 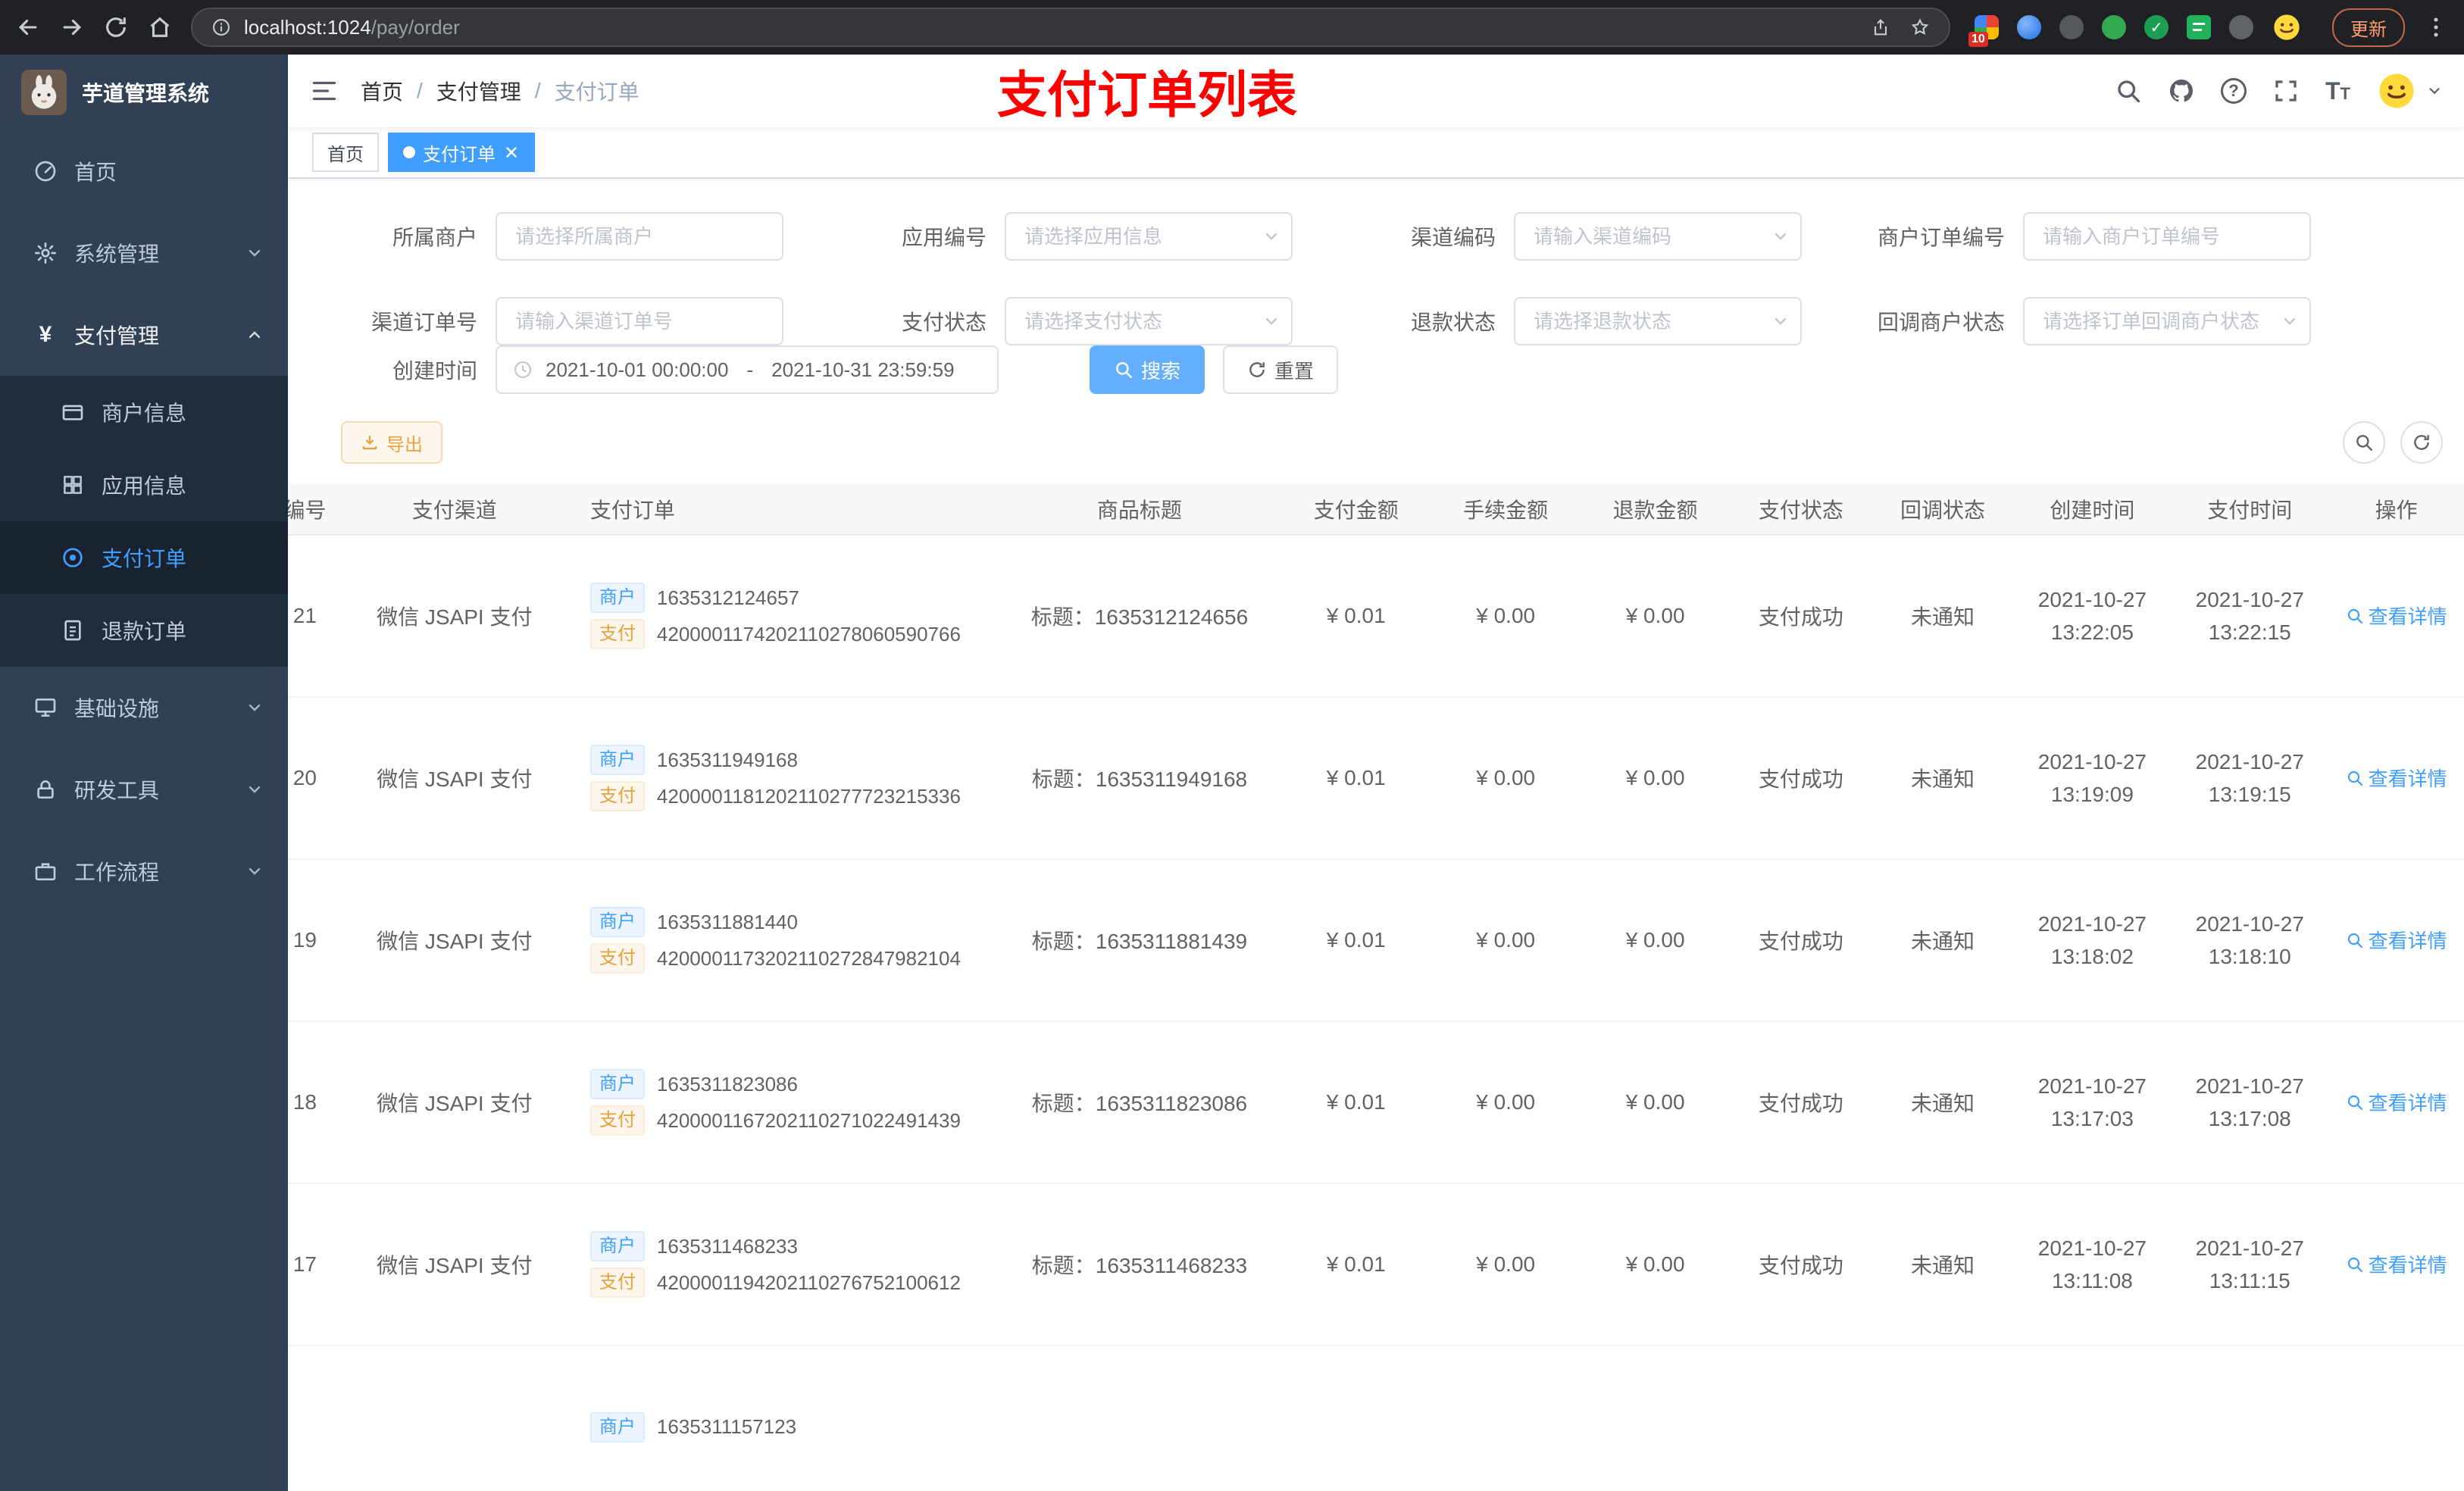 What do you see at coordinates (45, 871) in the screenshot?
I see `briefcase-icon` at bounding box center [45, 871].